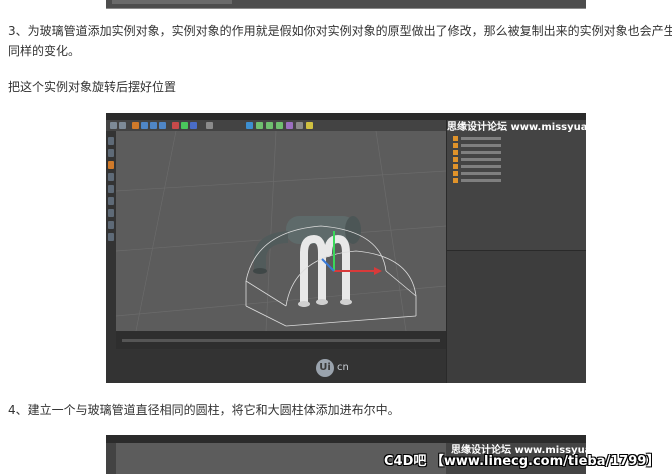  I want to click on object-manager, so click(516, 251).